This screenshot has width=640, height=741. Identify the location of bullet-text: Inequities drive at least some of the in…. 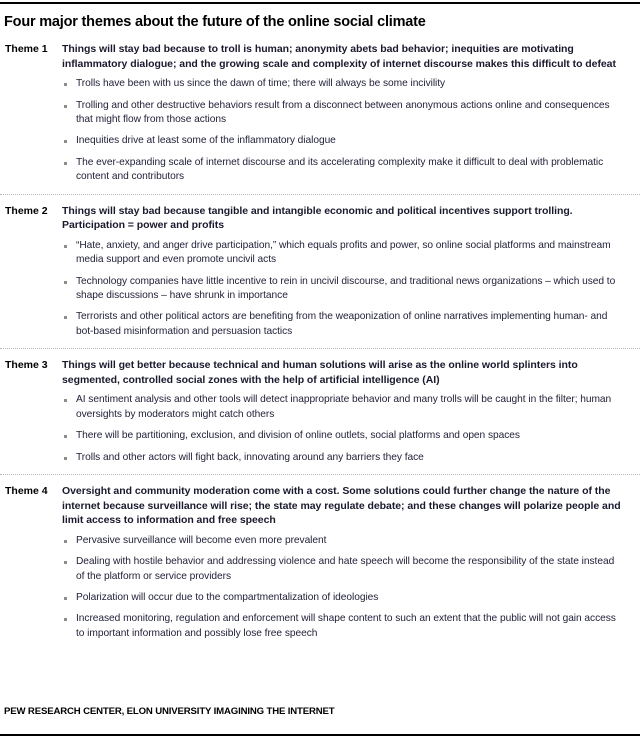
(206, 141).